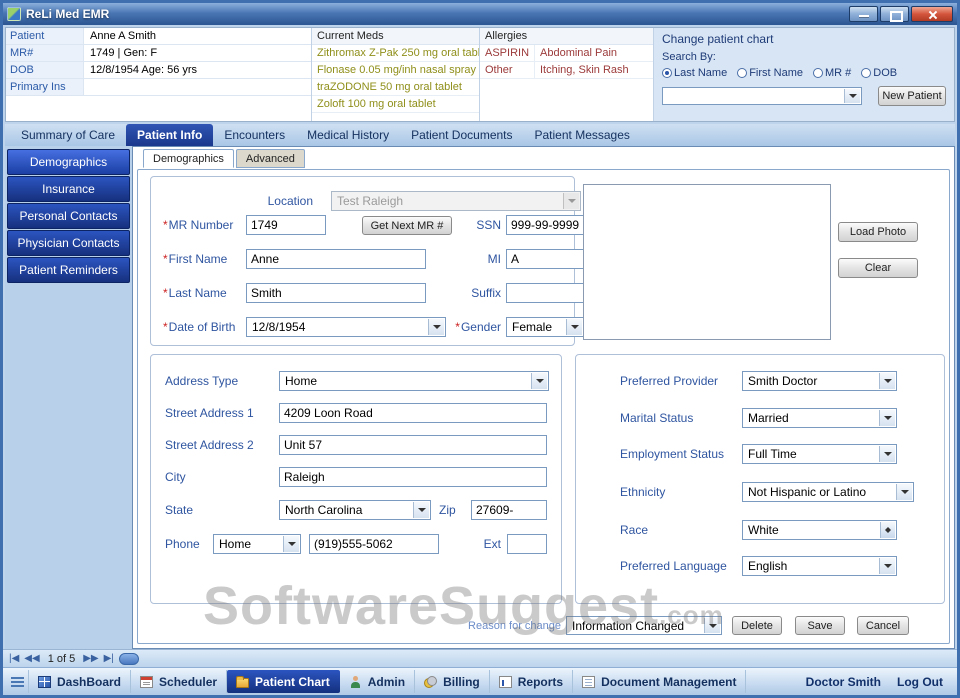  Describe the element at coordinates (461, 135) in the screenshot. I see `tab-patient-documents: Patient Documents` at that location.